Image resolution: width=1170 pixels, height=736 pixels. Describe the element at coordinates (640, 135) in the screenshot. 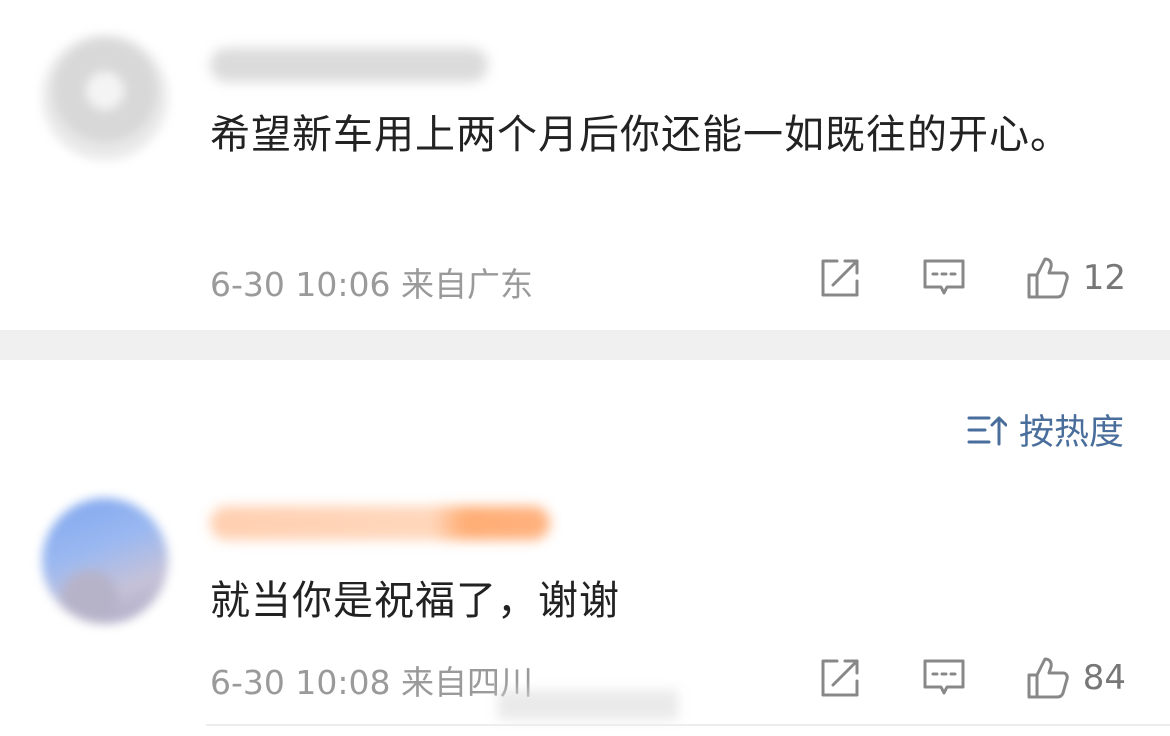

I see `comment-text: 希望新车用上两个月后你还能一如既往的开心。` at that location.